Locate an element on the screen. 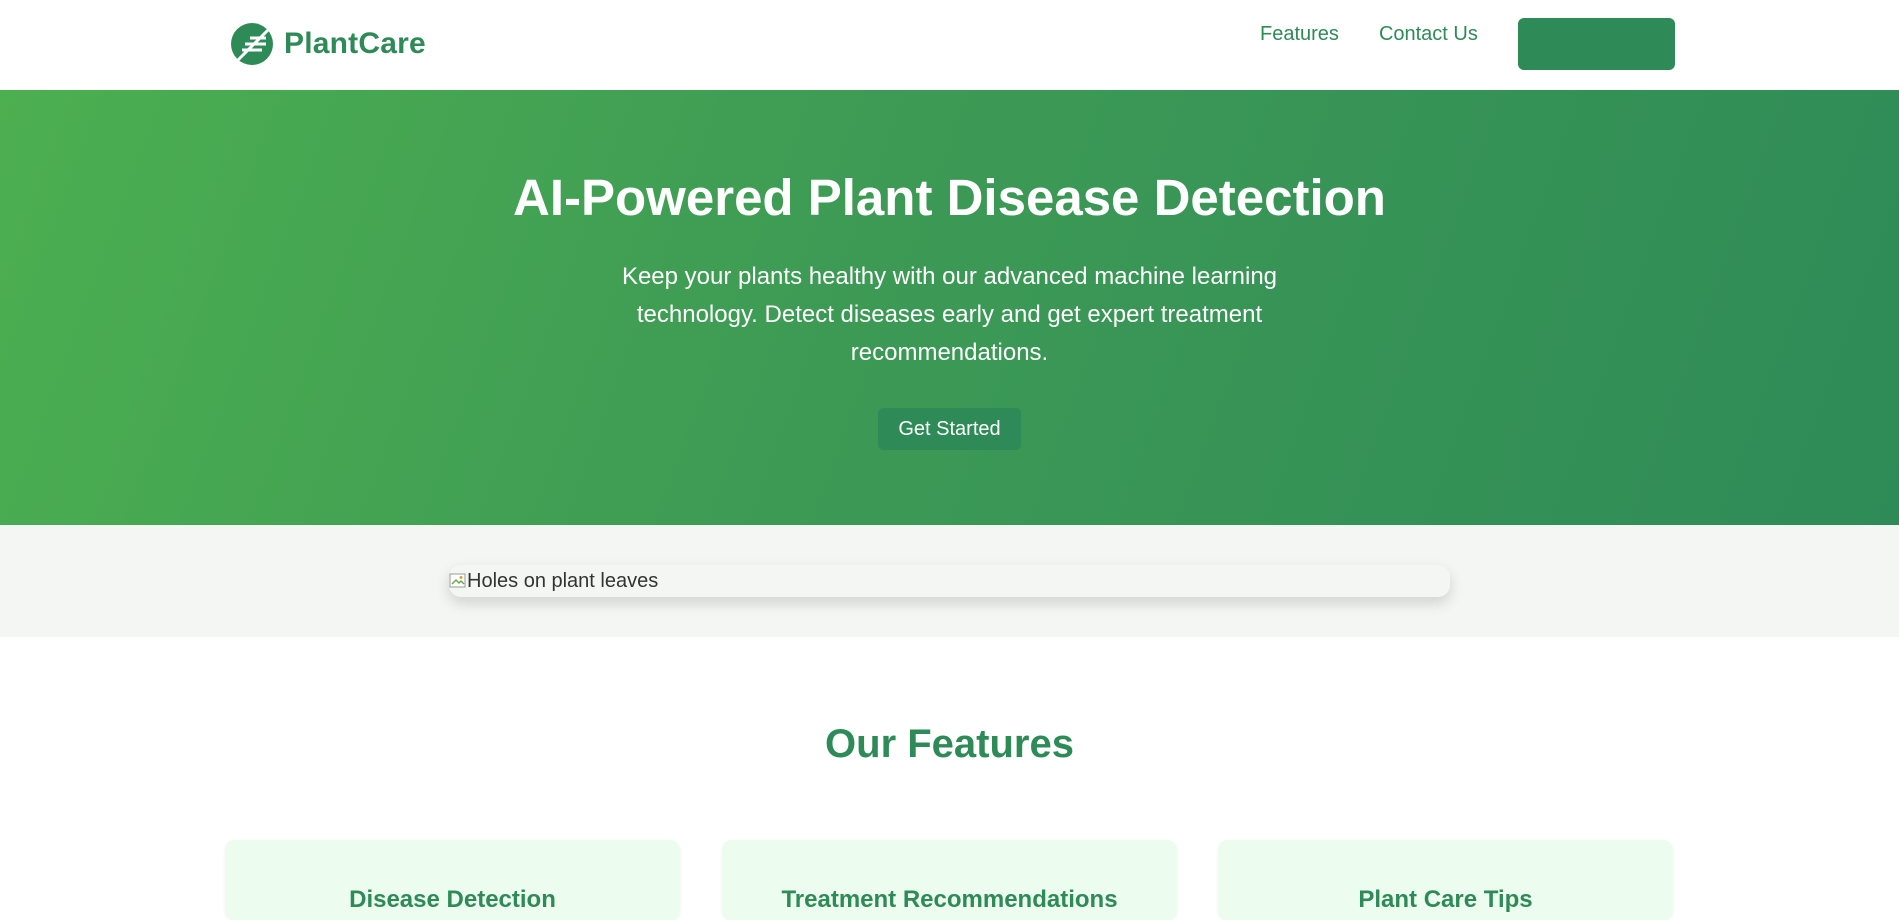 This screenshot has height=920, width=1899. nav-link-features: Features is located at coordinates (1299, 34).